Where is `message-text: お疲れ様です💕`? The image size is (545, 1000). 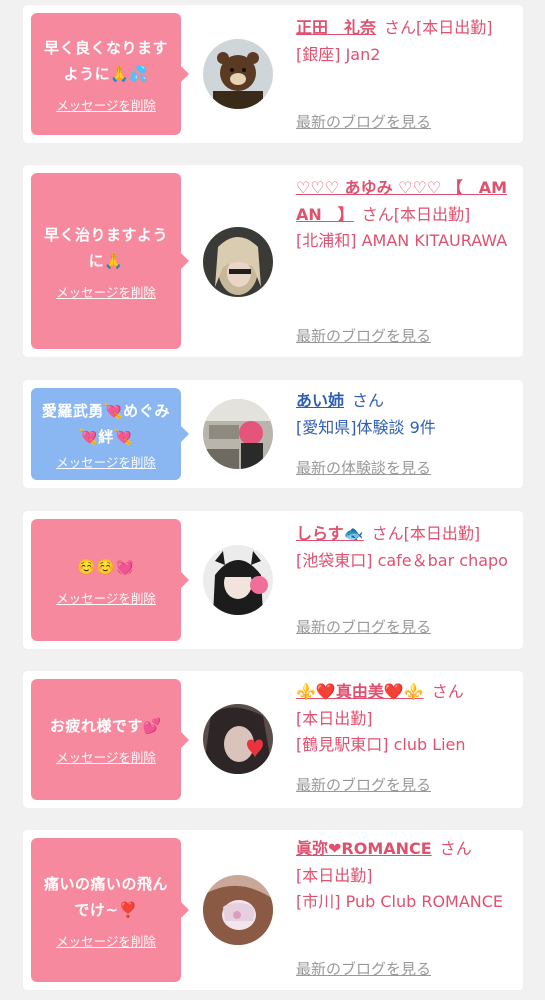 message-text: お疲れ様です💕 is located at coordinates (106, 726).